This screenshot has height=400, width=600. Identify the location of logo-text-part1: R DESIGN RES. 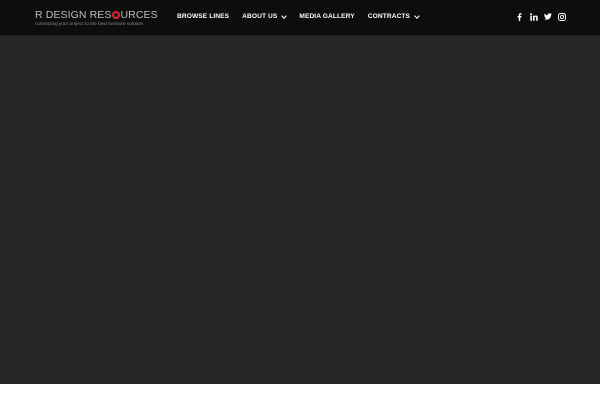
(73, 15).